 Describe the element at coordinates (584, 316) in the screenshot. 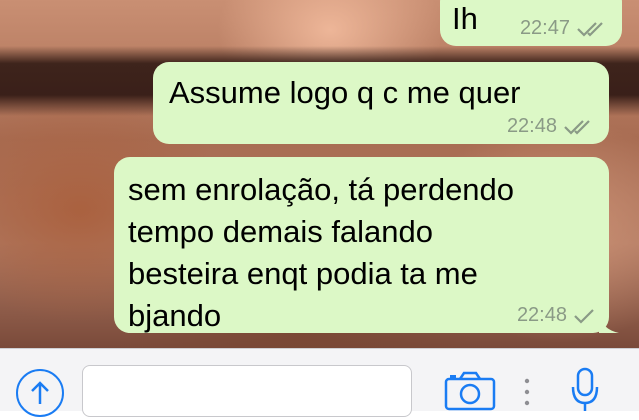

I see `single-check-icon` at that location.